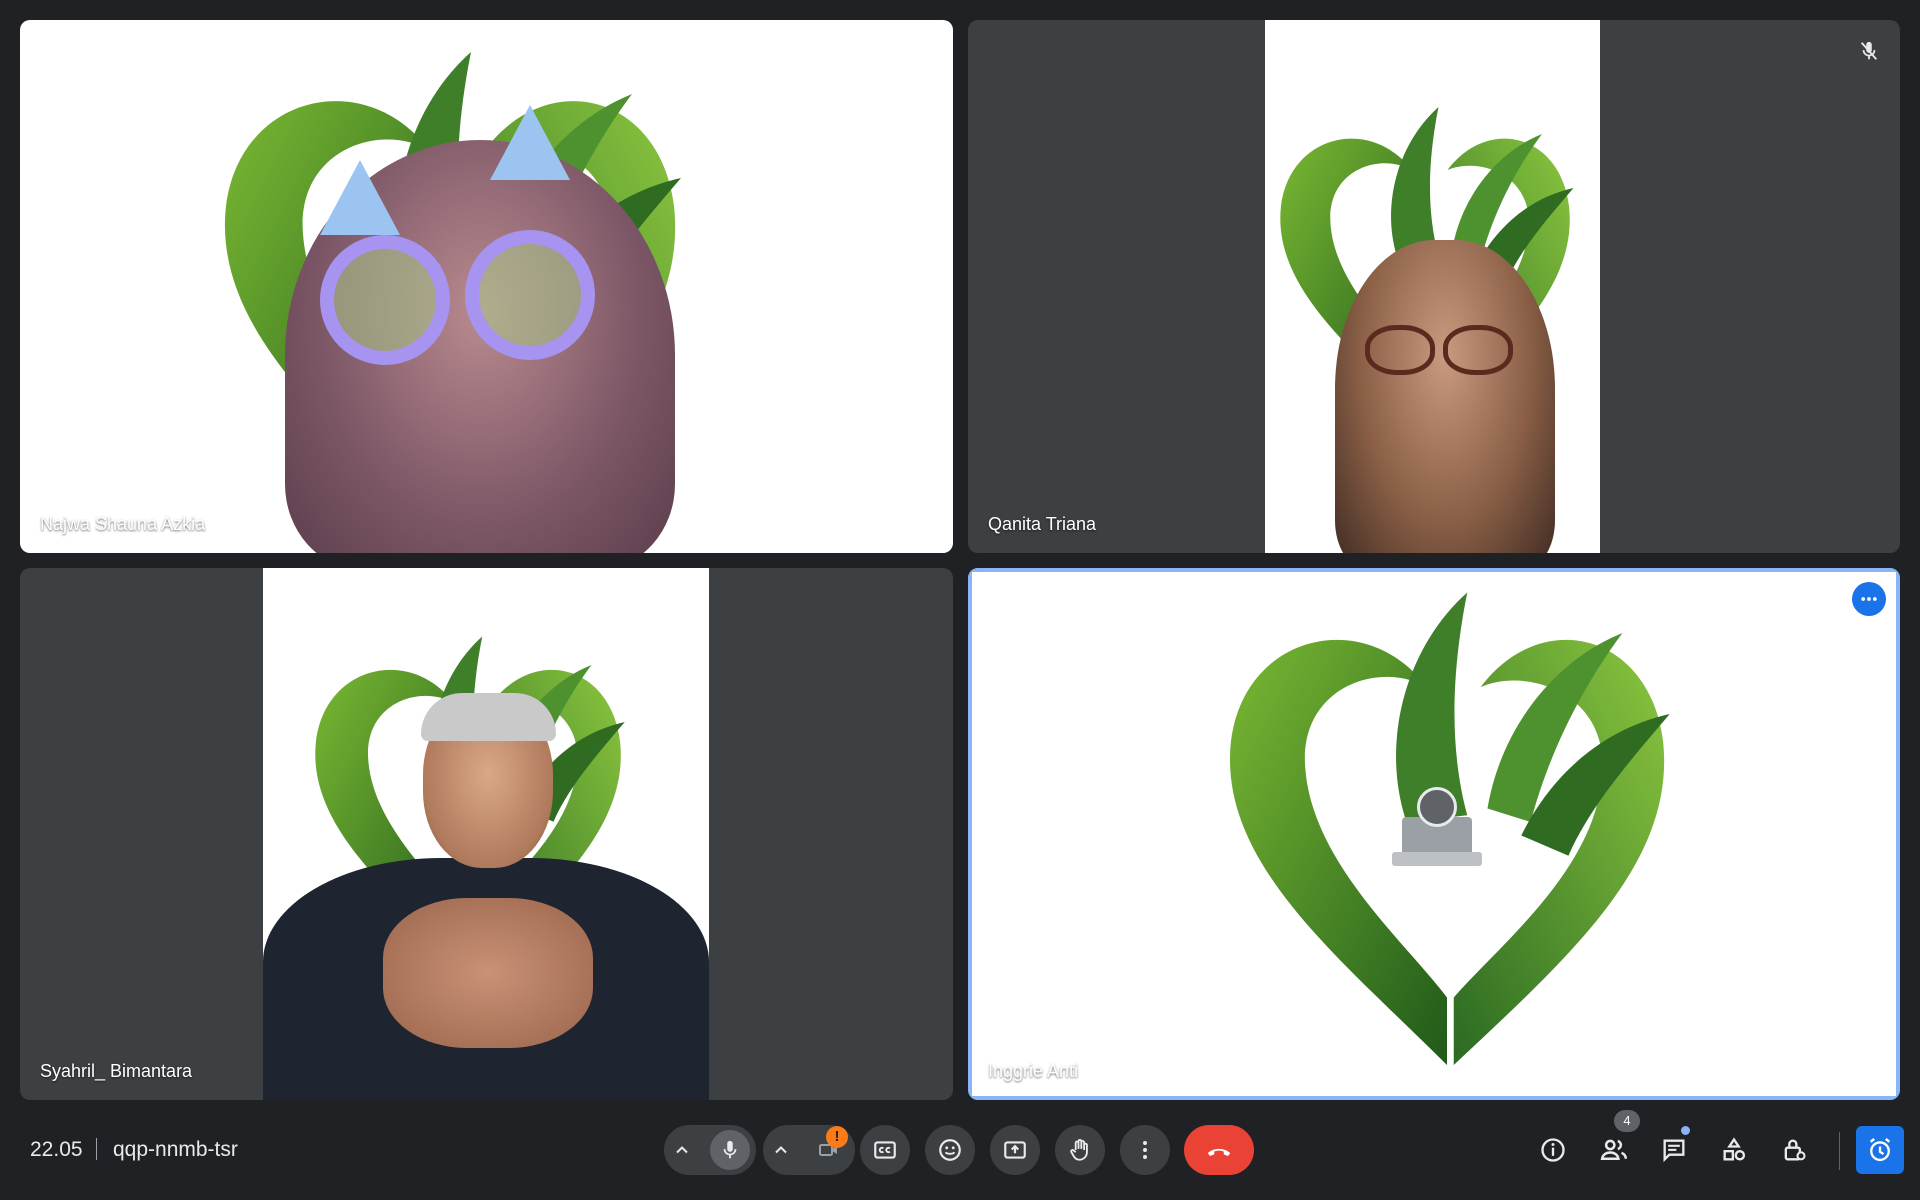 The image size is (1920, 1200). I want to click on activities-icon, so click(1734, 1149).